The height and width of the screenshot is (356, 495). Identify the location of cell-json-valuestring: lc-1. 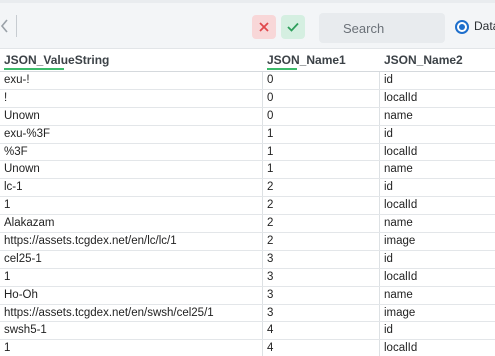
(131, 187).